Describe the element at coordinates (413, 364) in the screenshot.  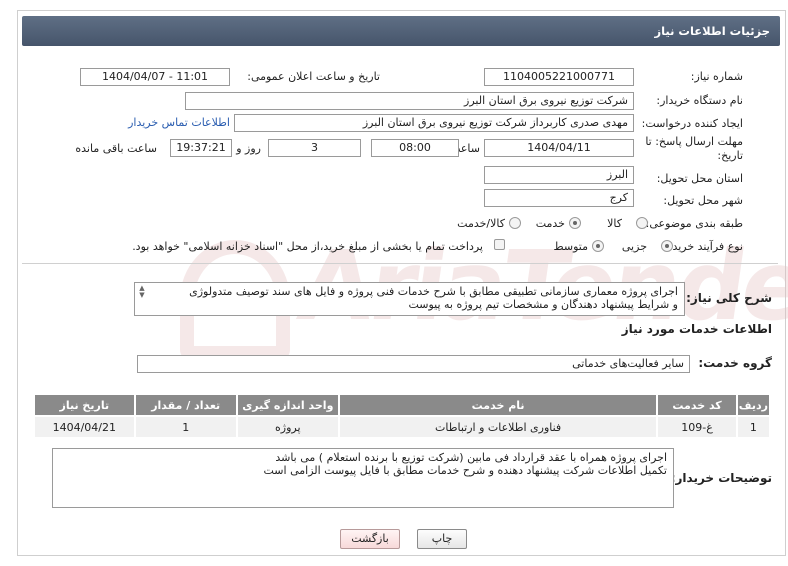
I see `service-group-field: سایر فعالیت‌های خدماتی` at that location.